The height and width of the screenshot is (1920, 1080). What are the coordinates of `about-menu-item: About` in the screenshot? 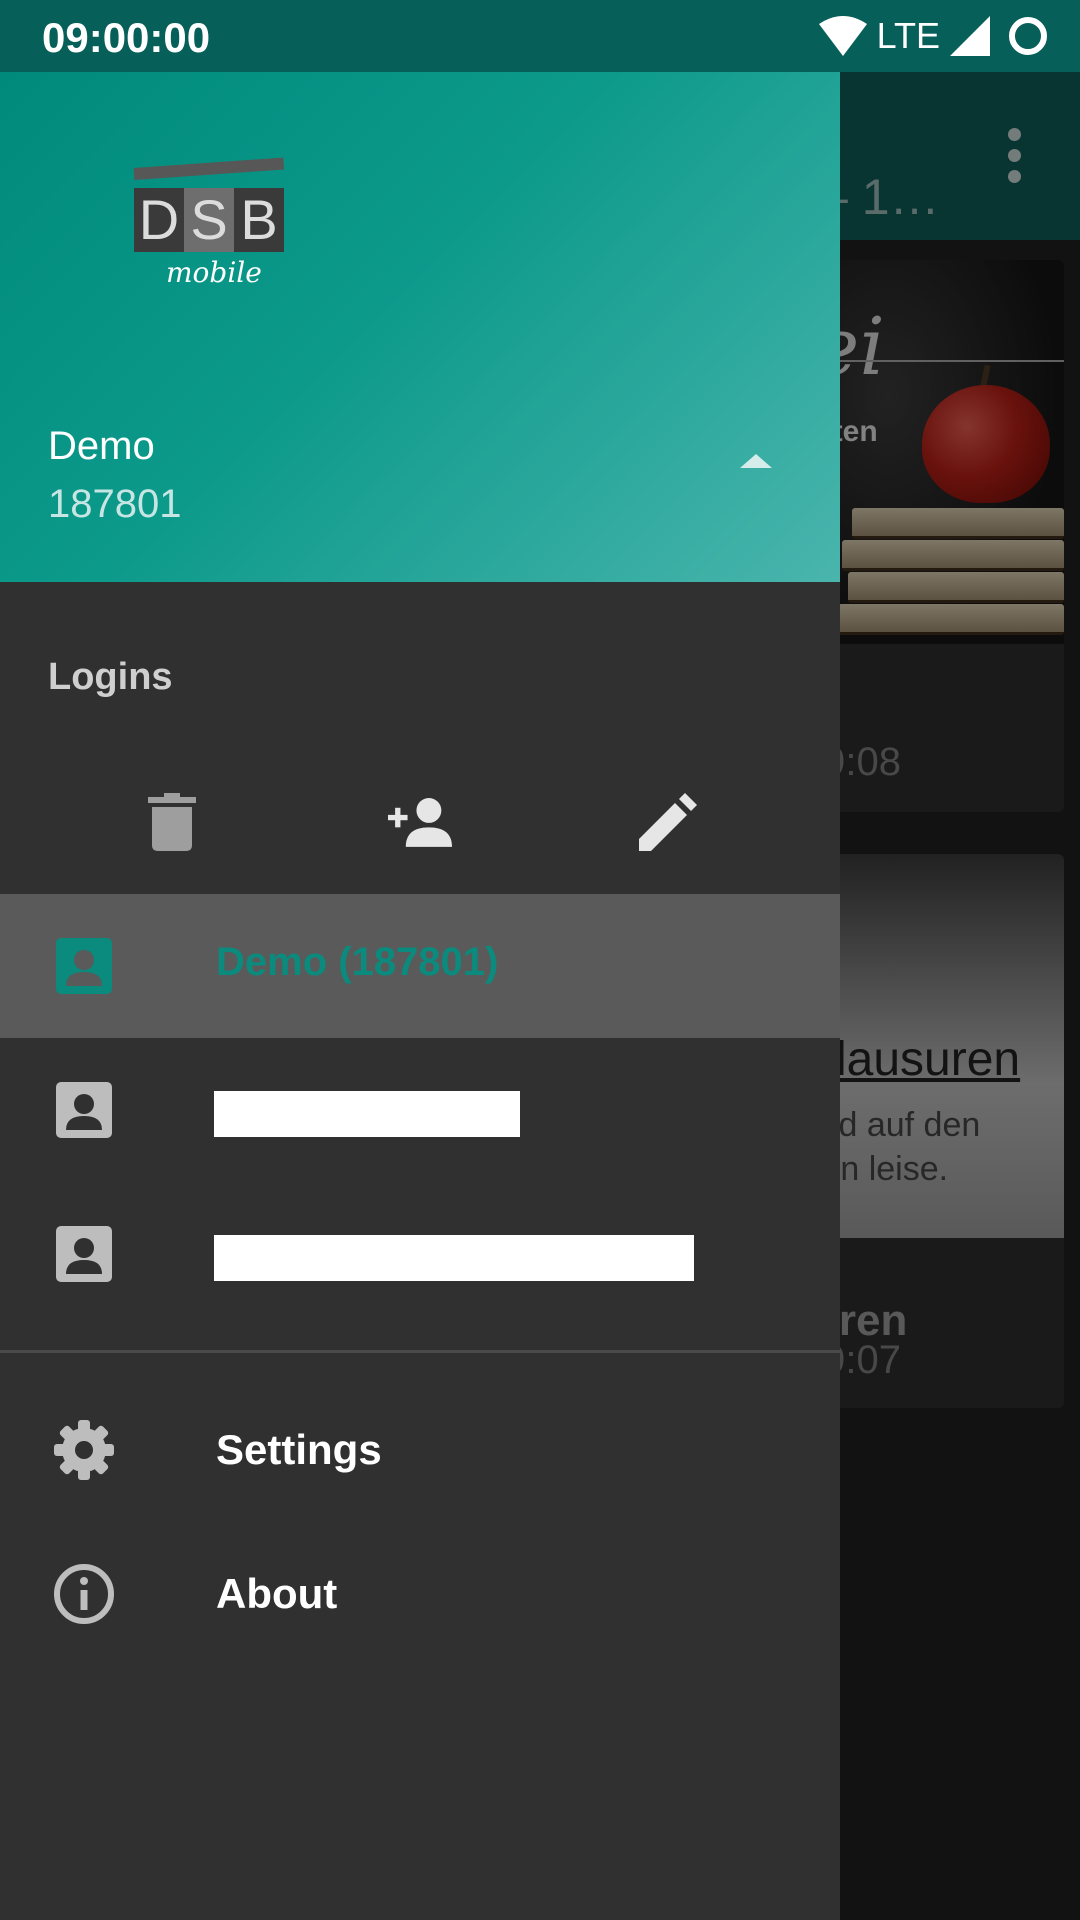 It's located at (420, 1594).